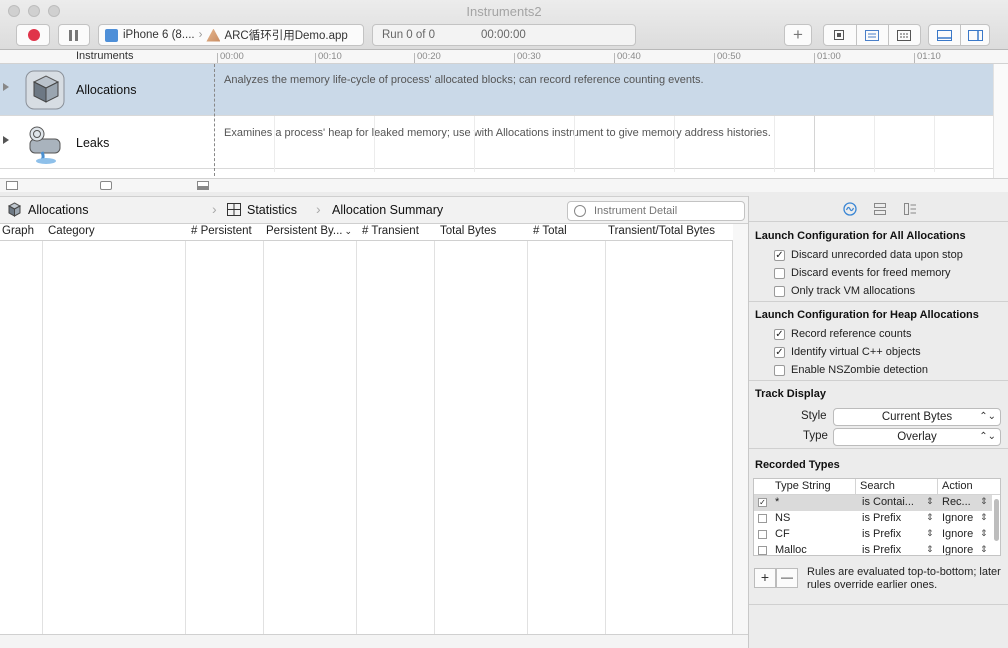  I want to click on display-settings-icon, so click(880, 209).